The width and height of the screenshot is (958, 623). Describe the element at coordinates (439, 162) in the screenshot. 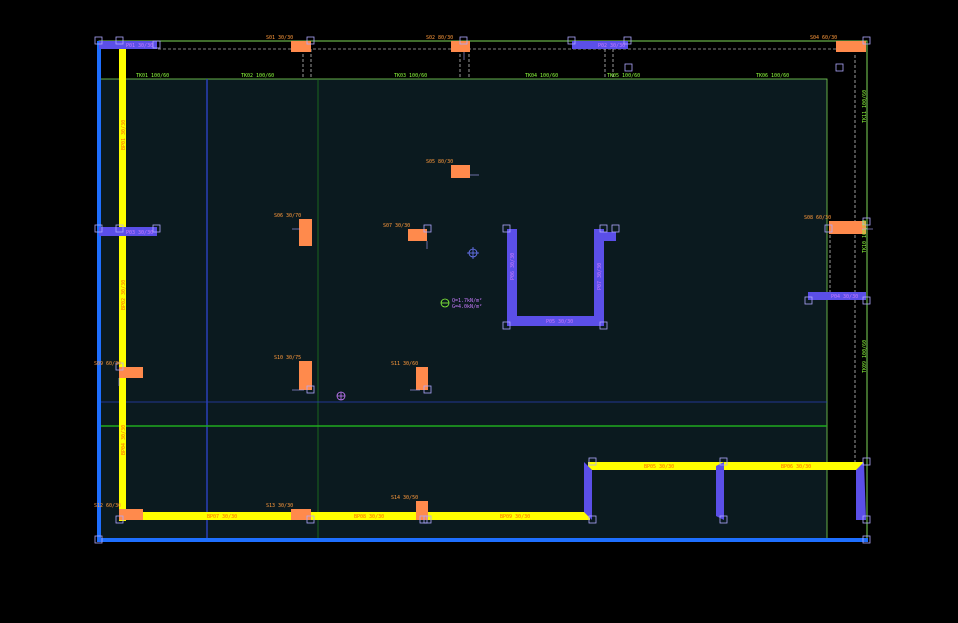

I see `label-S05: S05 80/30` at that location.